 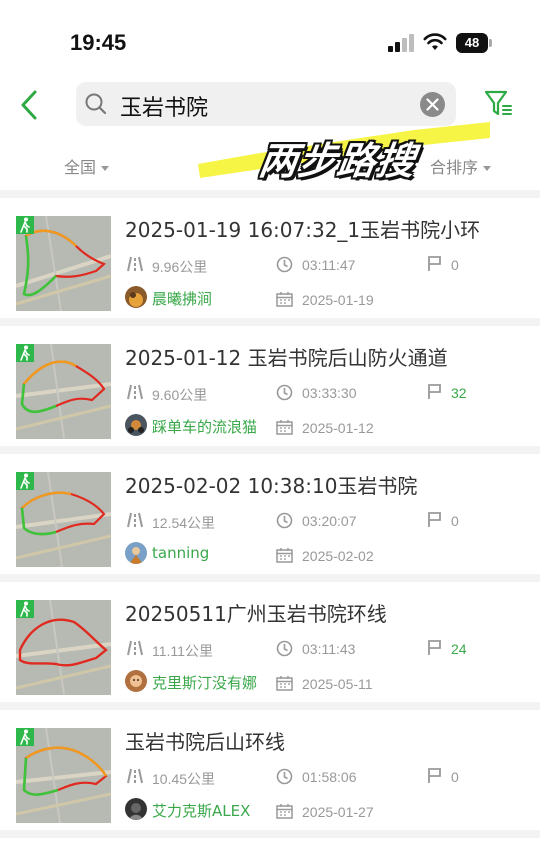 I want to click on battery-icon: 48, so click(x=474, y=43).